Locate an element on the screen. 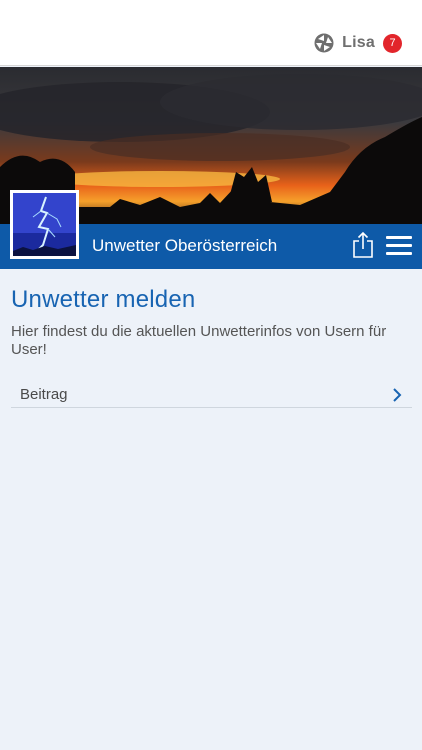  group-title: Unwetter Oberösterreich is located at coordinates (184, 246).